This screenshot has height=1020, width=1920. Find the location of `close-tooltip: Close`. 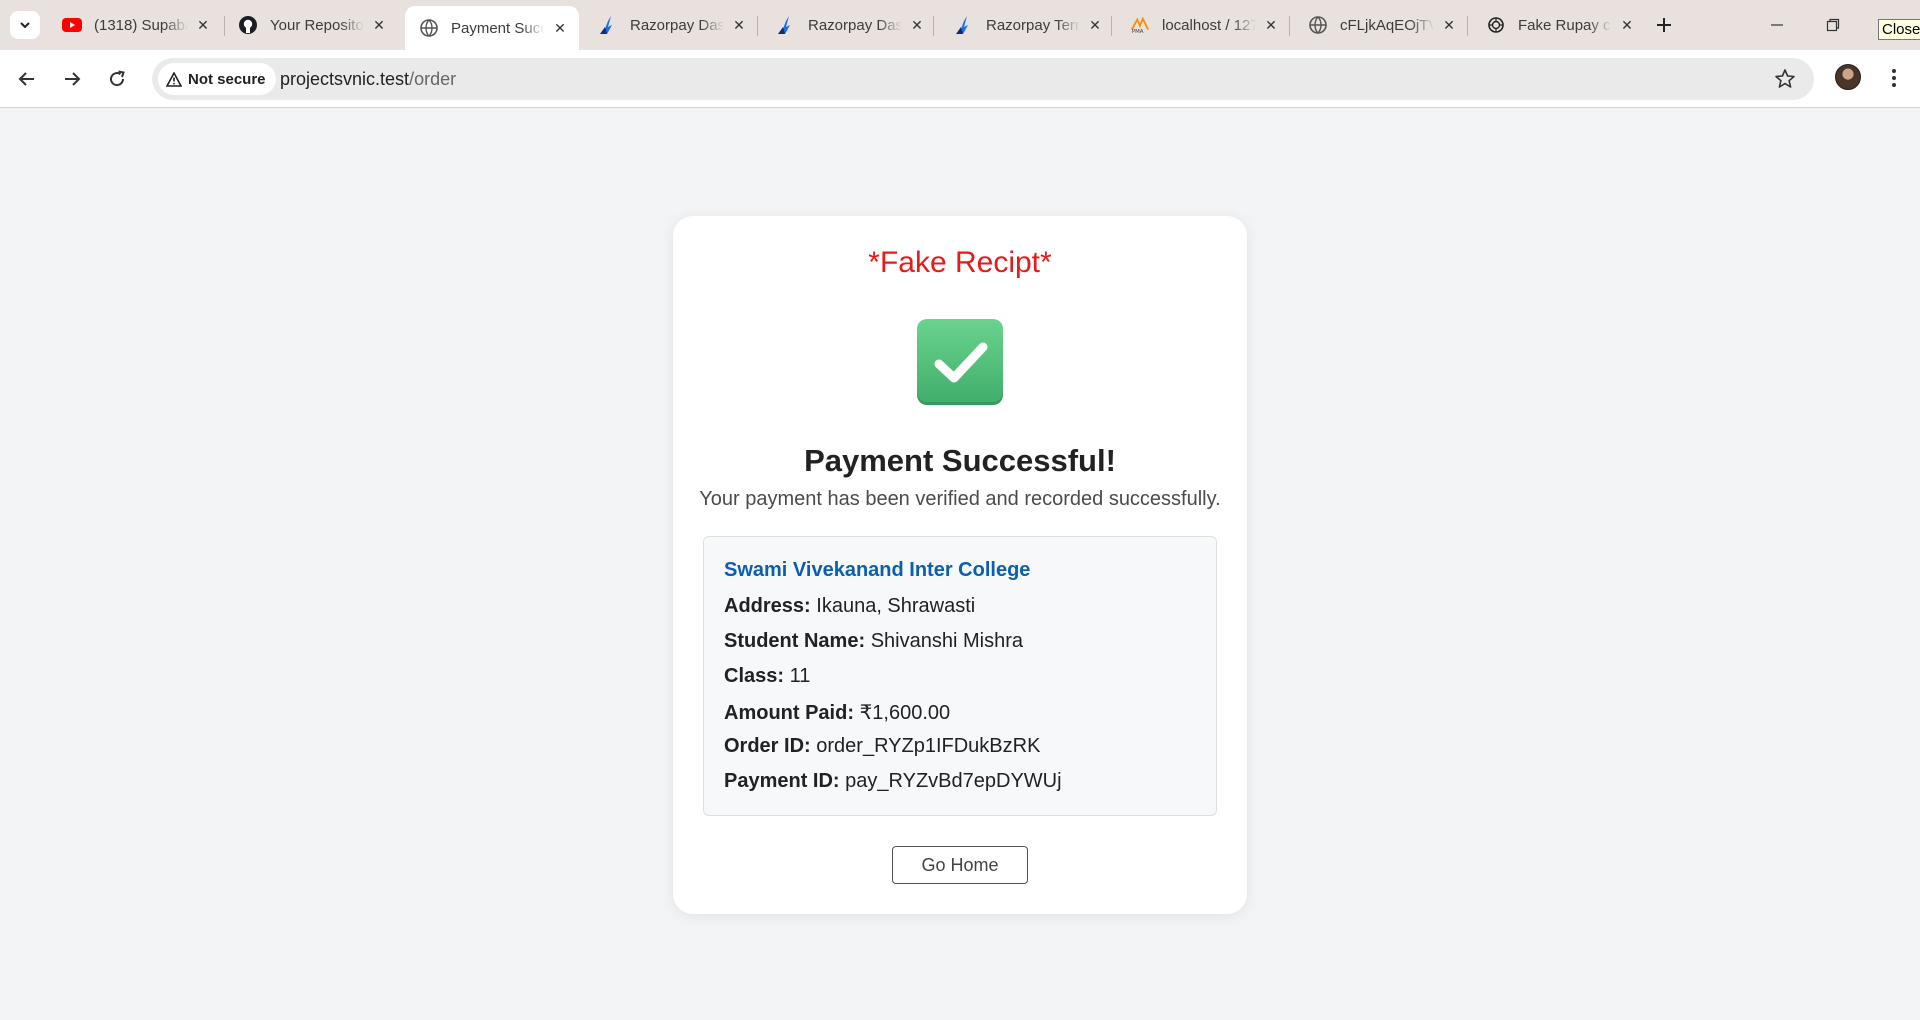

close-tooltip: Close is located at coordinates (1899, 29).